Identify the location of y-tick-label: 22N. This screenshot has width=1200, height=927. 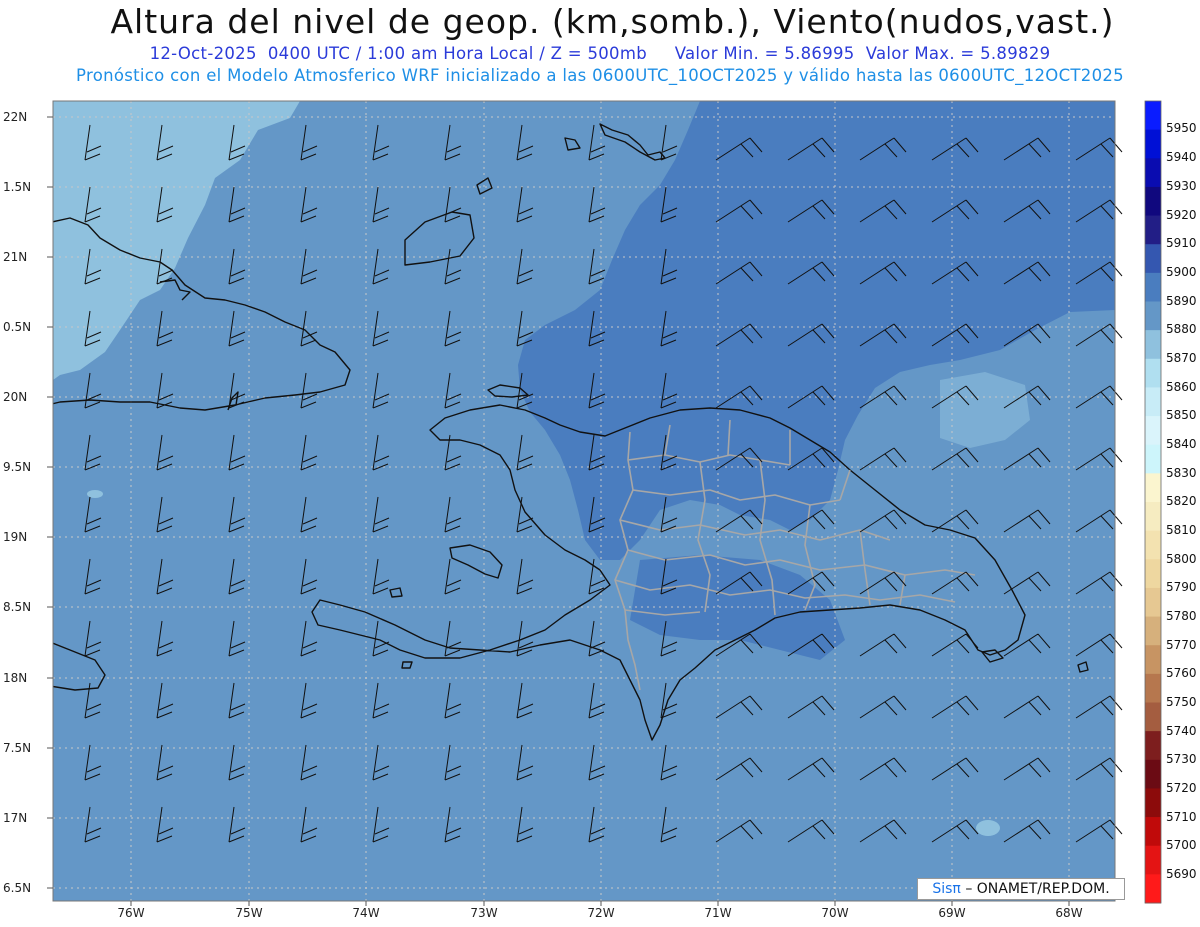
(15, 117).